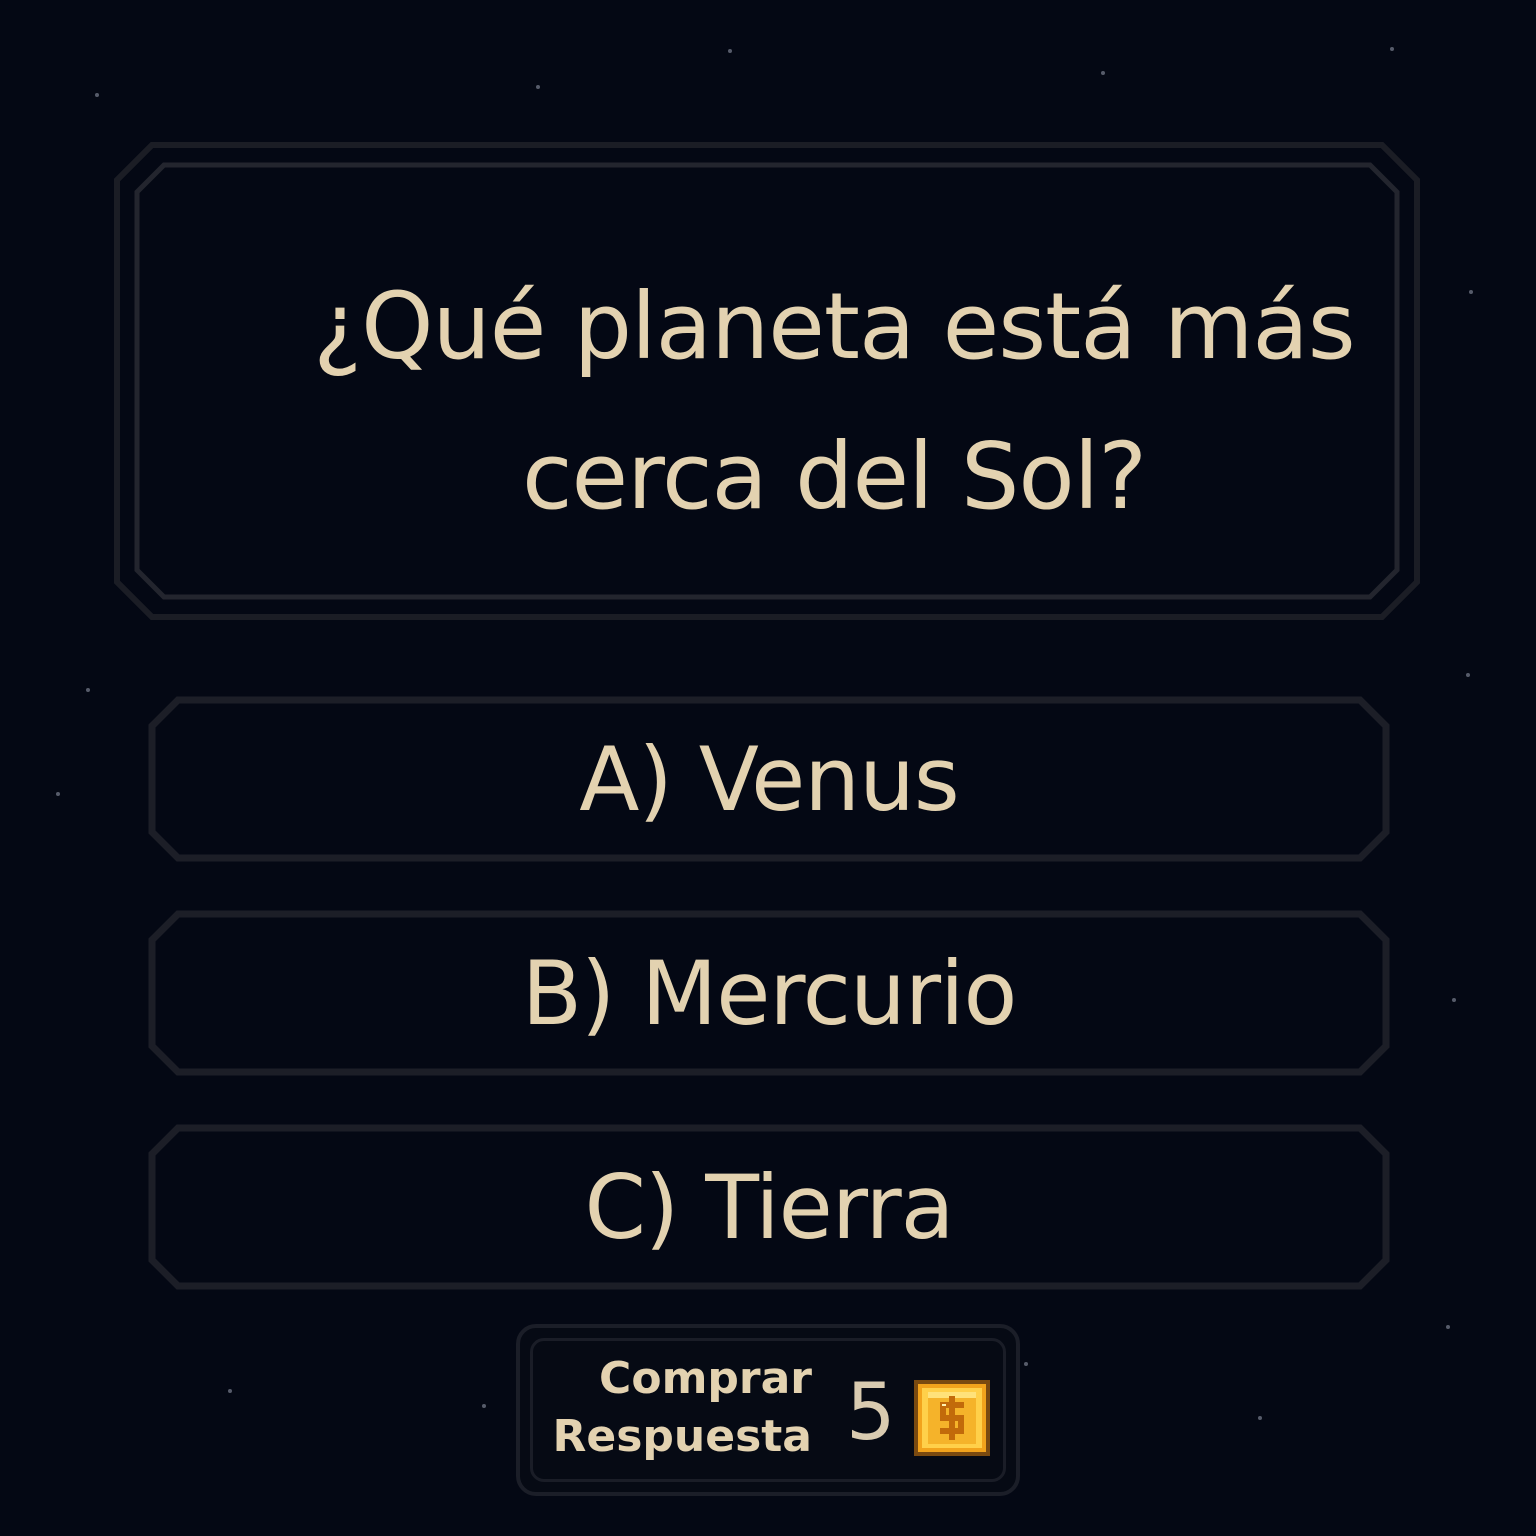 This screenshot has height=1536, width=1536. I want to click on answer-label: B) Mercurio, so click(769, 993).